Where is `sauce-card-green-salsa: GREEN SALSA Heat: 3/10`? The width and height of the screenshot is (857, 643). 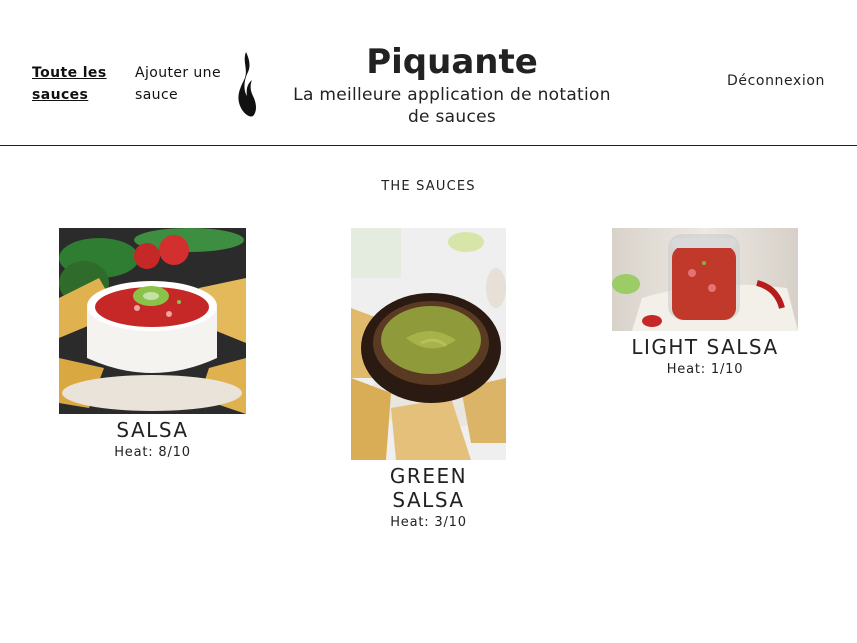
sauce-card-green-salsa: GREEN SALSA Heat: 3/10 is located at coordinates (428, 379).